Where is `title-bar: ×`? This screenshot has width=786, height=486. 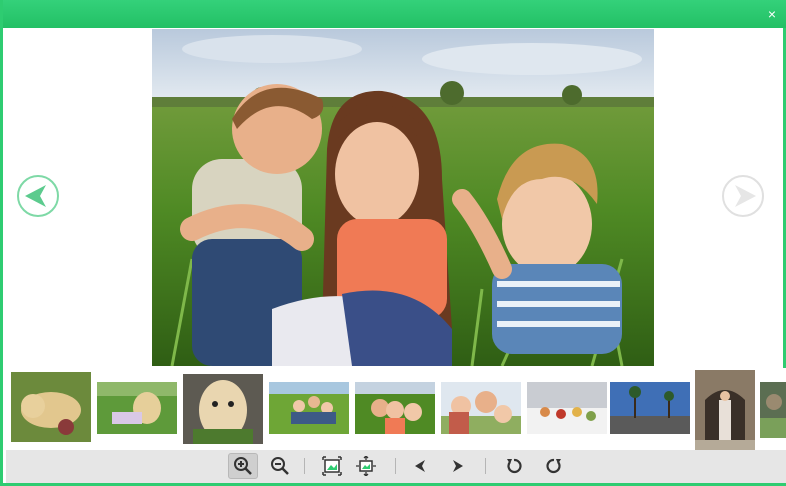 title-bar: × is located at coordinates (394, 14).